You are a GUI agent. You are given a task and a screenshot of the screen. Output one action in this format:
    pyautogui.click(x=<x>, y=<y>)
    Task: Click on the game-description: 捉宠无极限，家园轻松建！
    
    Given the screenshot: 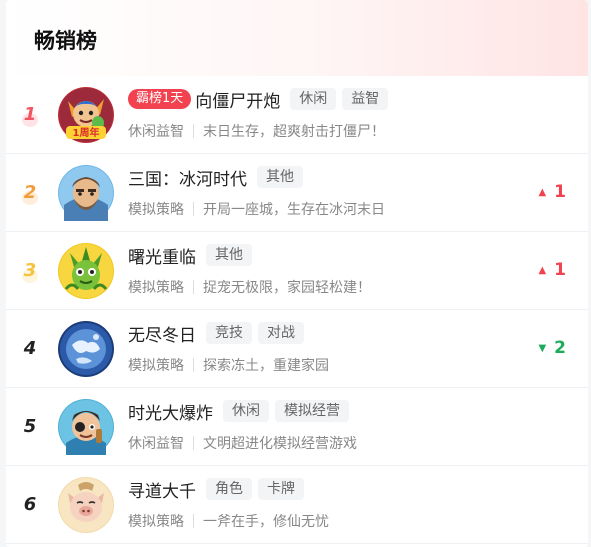 What is the action you would take?
    pyautogui.click(x=287, y=288)
    